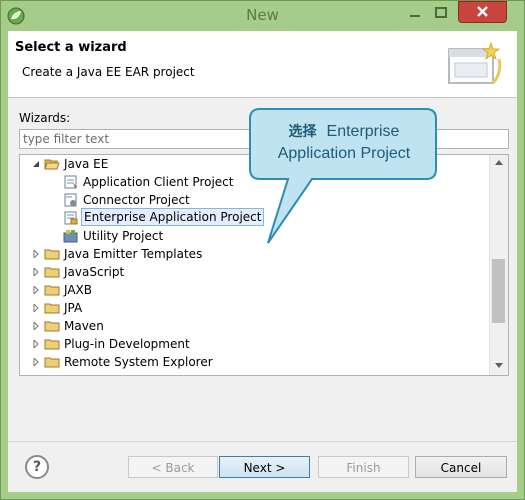 The image size is (525, 500). What do you see at coordinates (52, 164) in the screenshot?
I see `folder-open-icon` at bounding box center [52, 164].